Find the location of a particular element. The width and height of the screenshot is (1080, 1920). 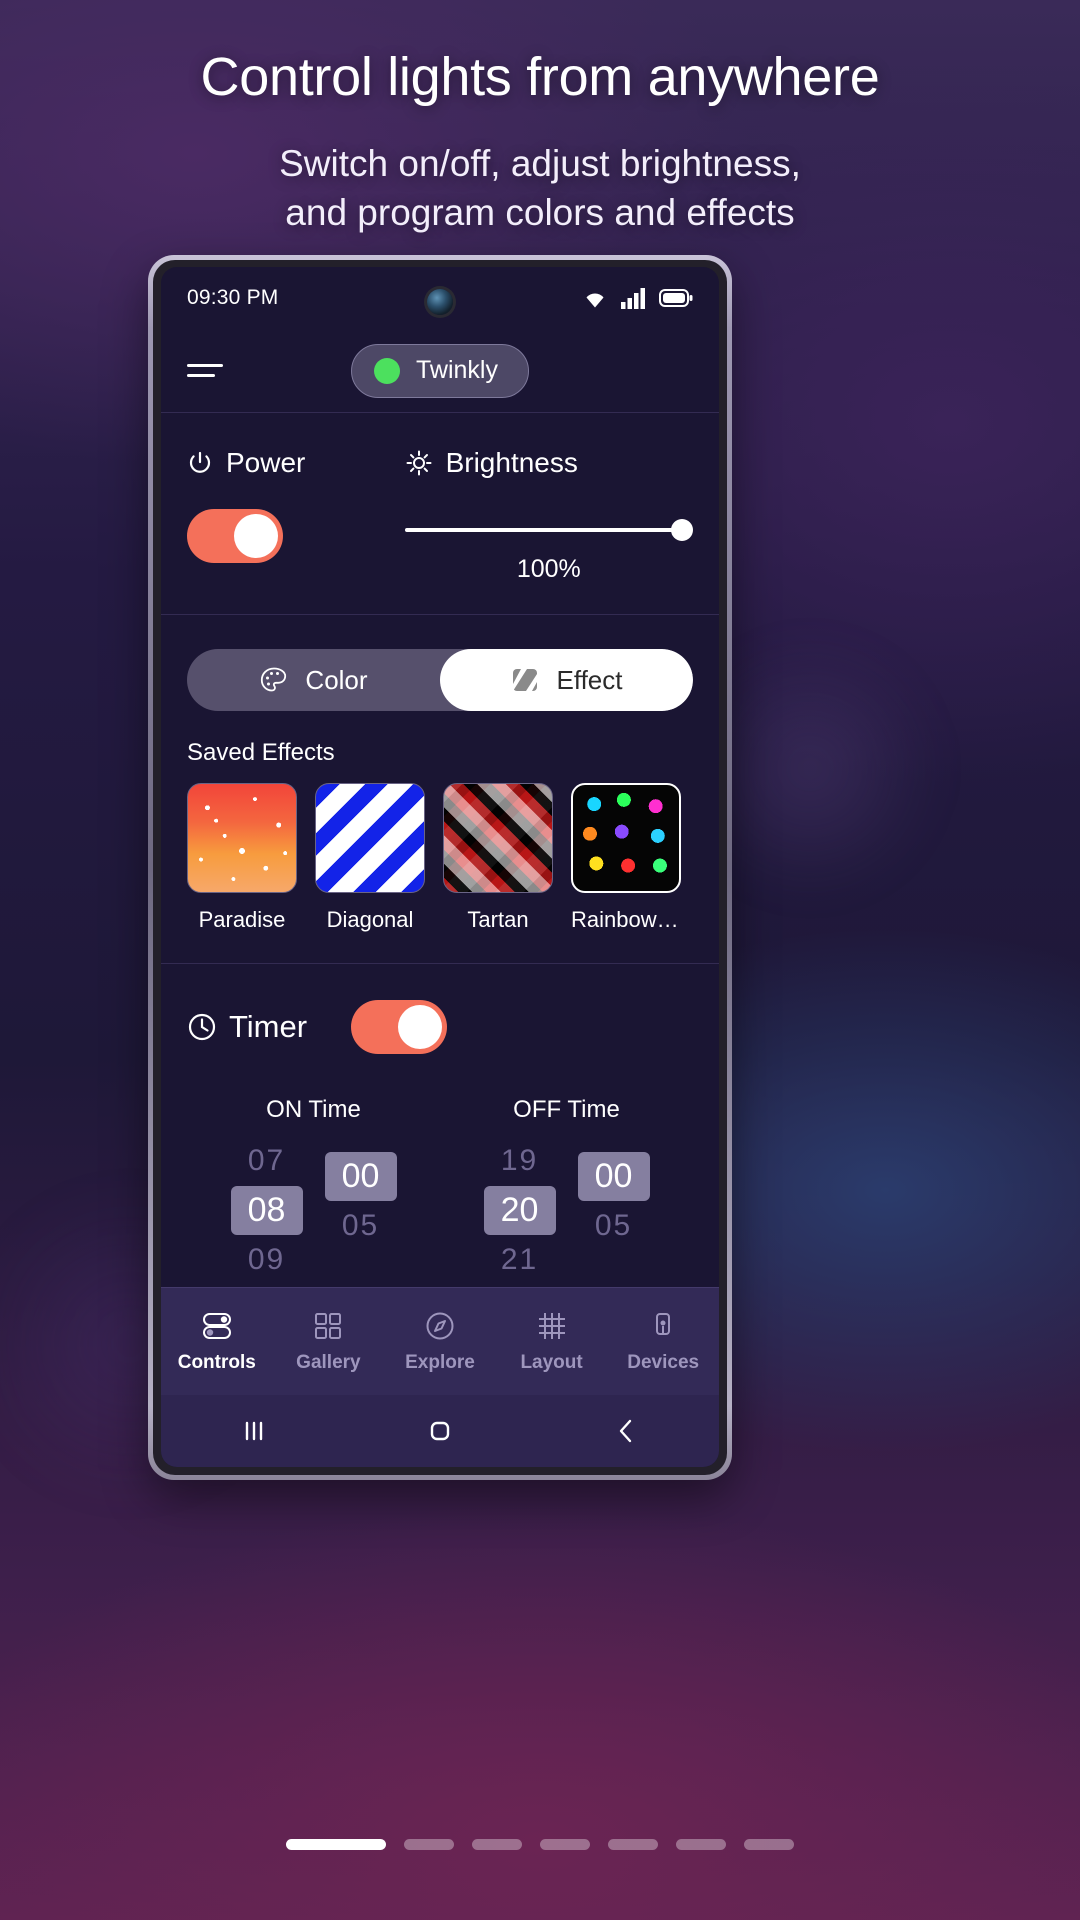

off-time-title: OFF Time is located at coordinates (566, 1109).